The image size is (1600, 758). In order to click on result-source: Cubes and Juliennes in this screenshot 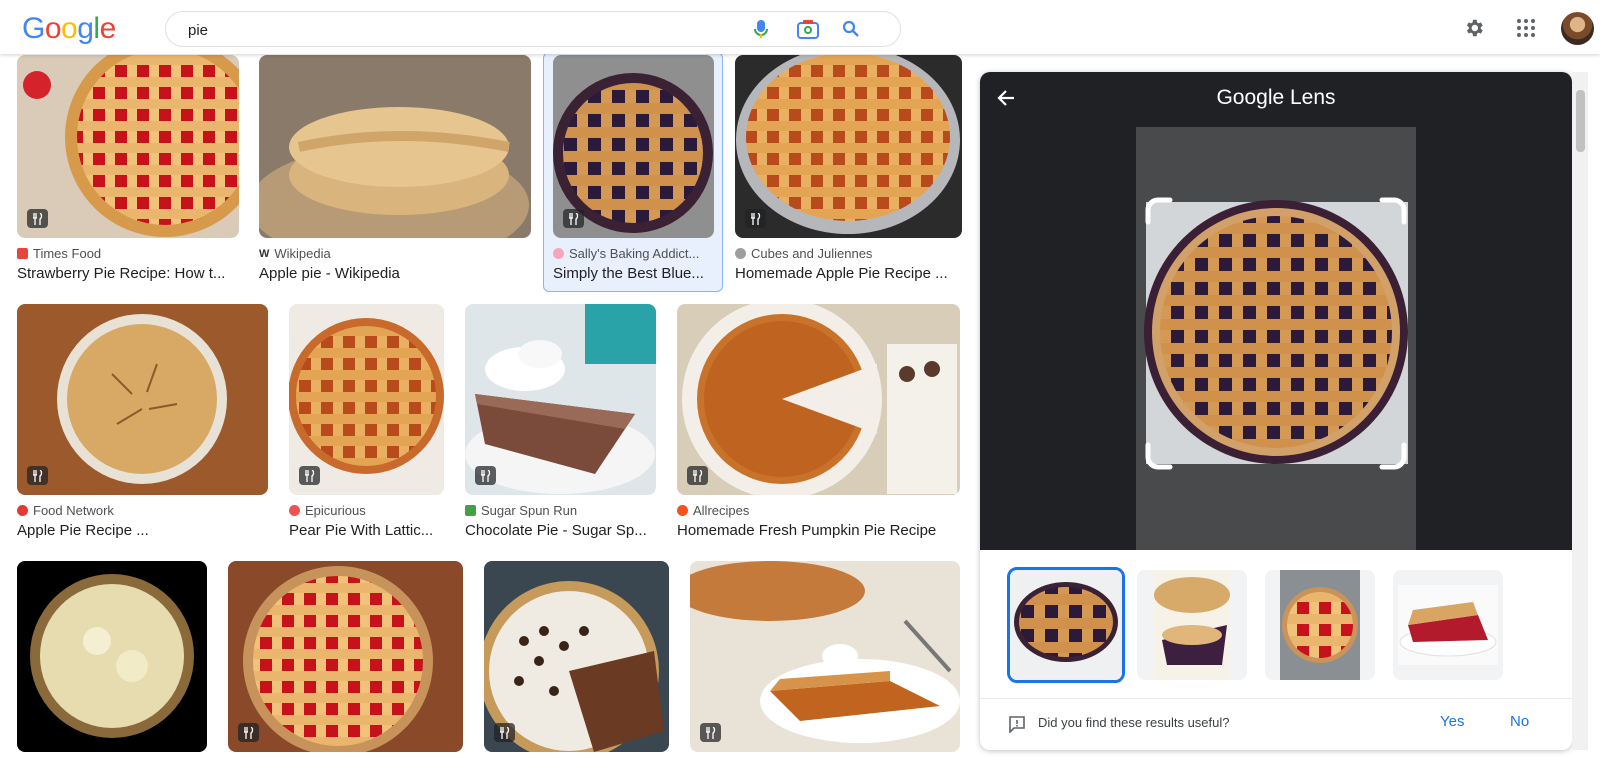, I will do `click(803, 253)`.